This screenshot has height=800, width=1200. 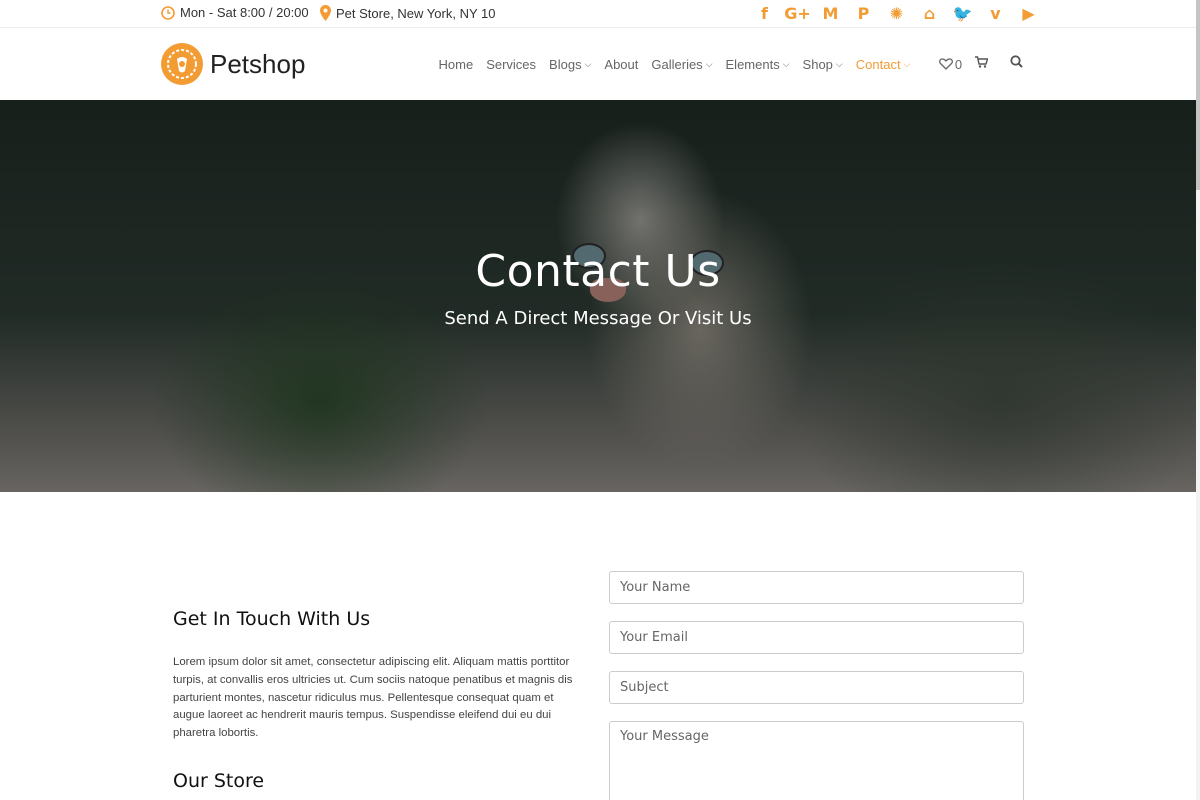 What do you see at coordinates (1198, 400) in the screenshot?
I see `page-scrollbar` at bounding box center [1198, 400].